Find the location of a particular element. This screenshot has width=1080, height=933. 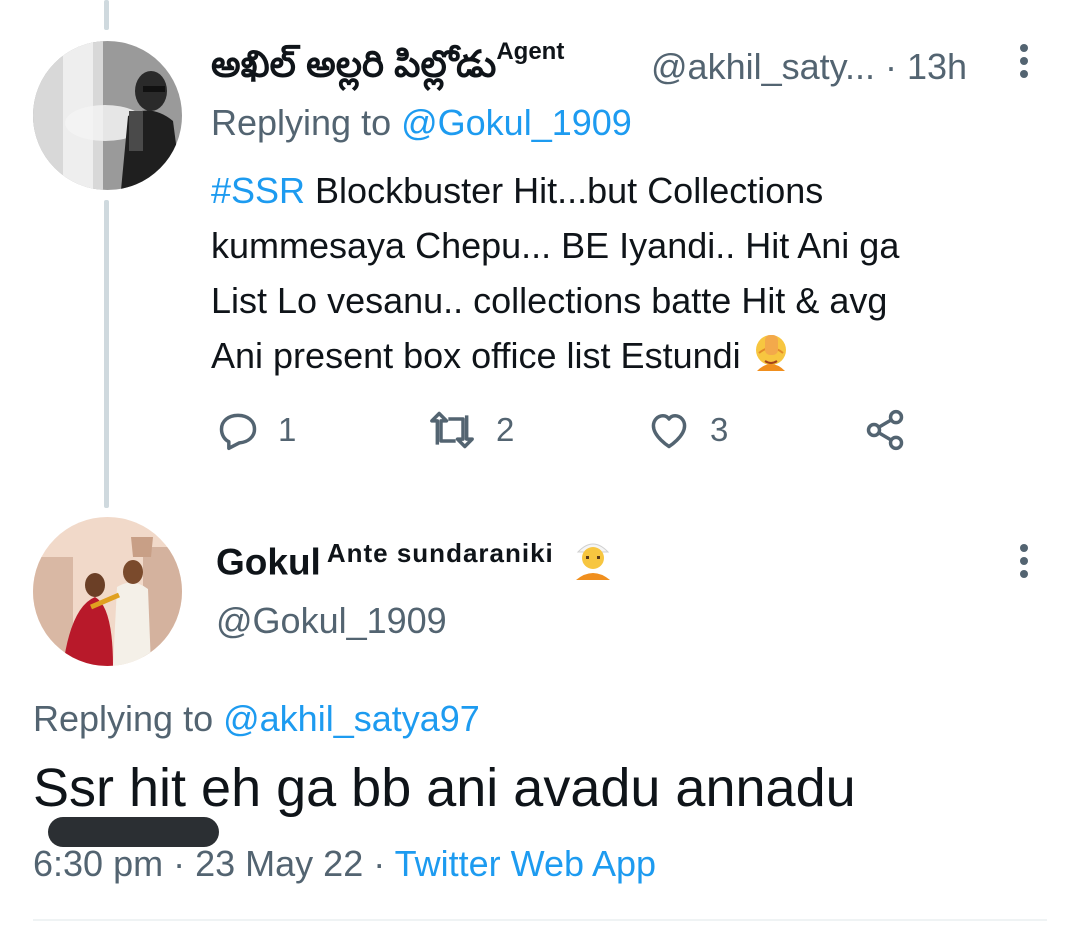

reply-count: 1 is located at coordinates (287, 429).